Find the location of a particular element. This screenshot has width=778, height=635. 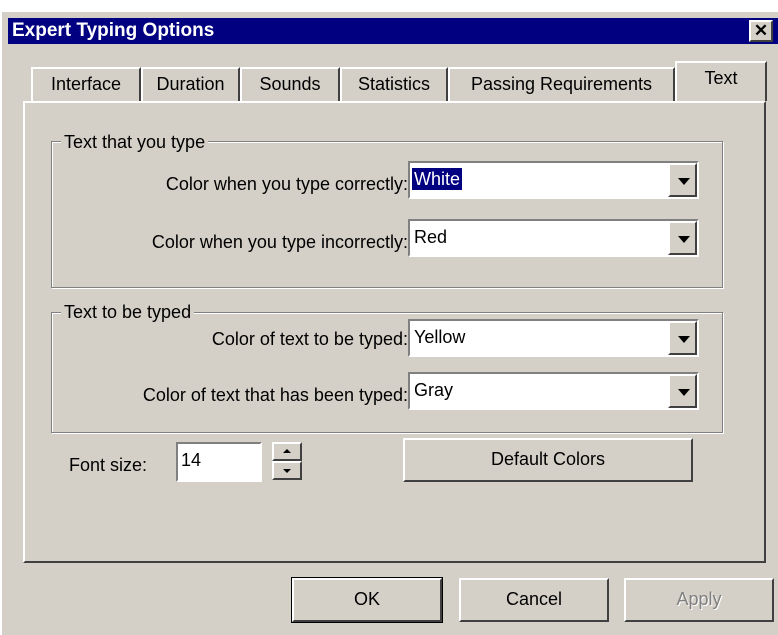

ok-label: OK is located at coordinates (366, 599).